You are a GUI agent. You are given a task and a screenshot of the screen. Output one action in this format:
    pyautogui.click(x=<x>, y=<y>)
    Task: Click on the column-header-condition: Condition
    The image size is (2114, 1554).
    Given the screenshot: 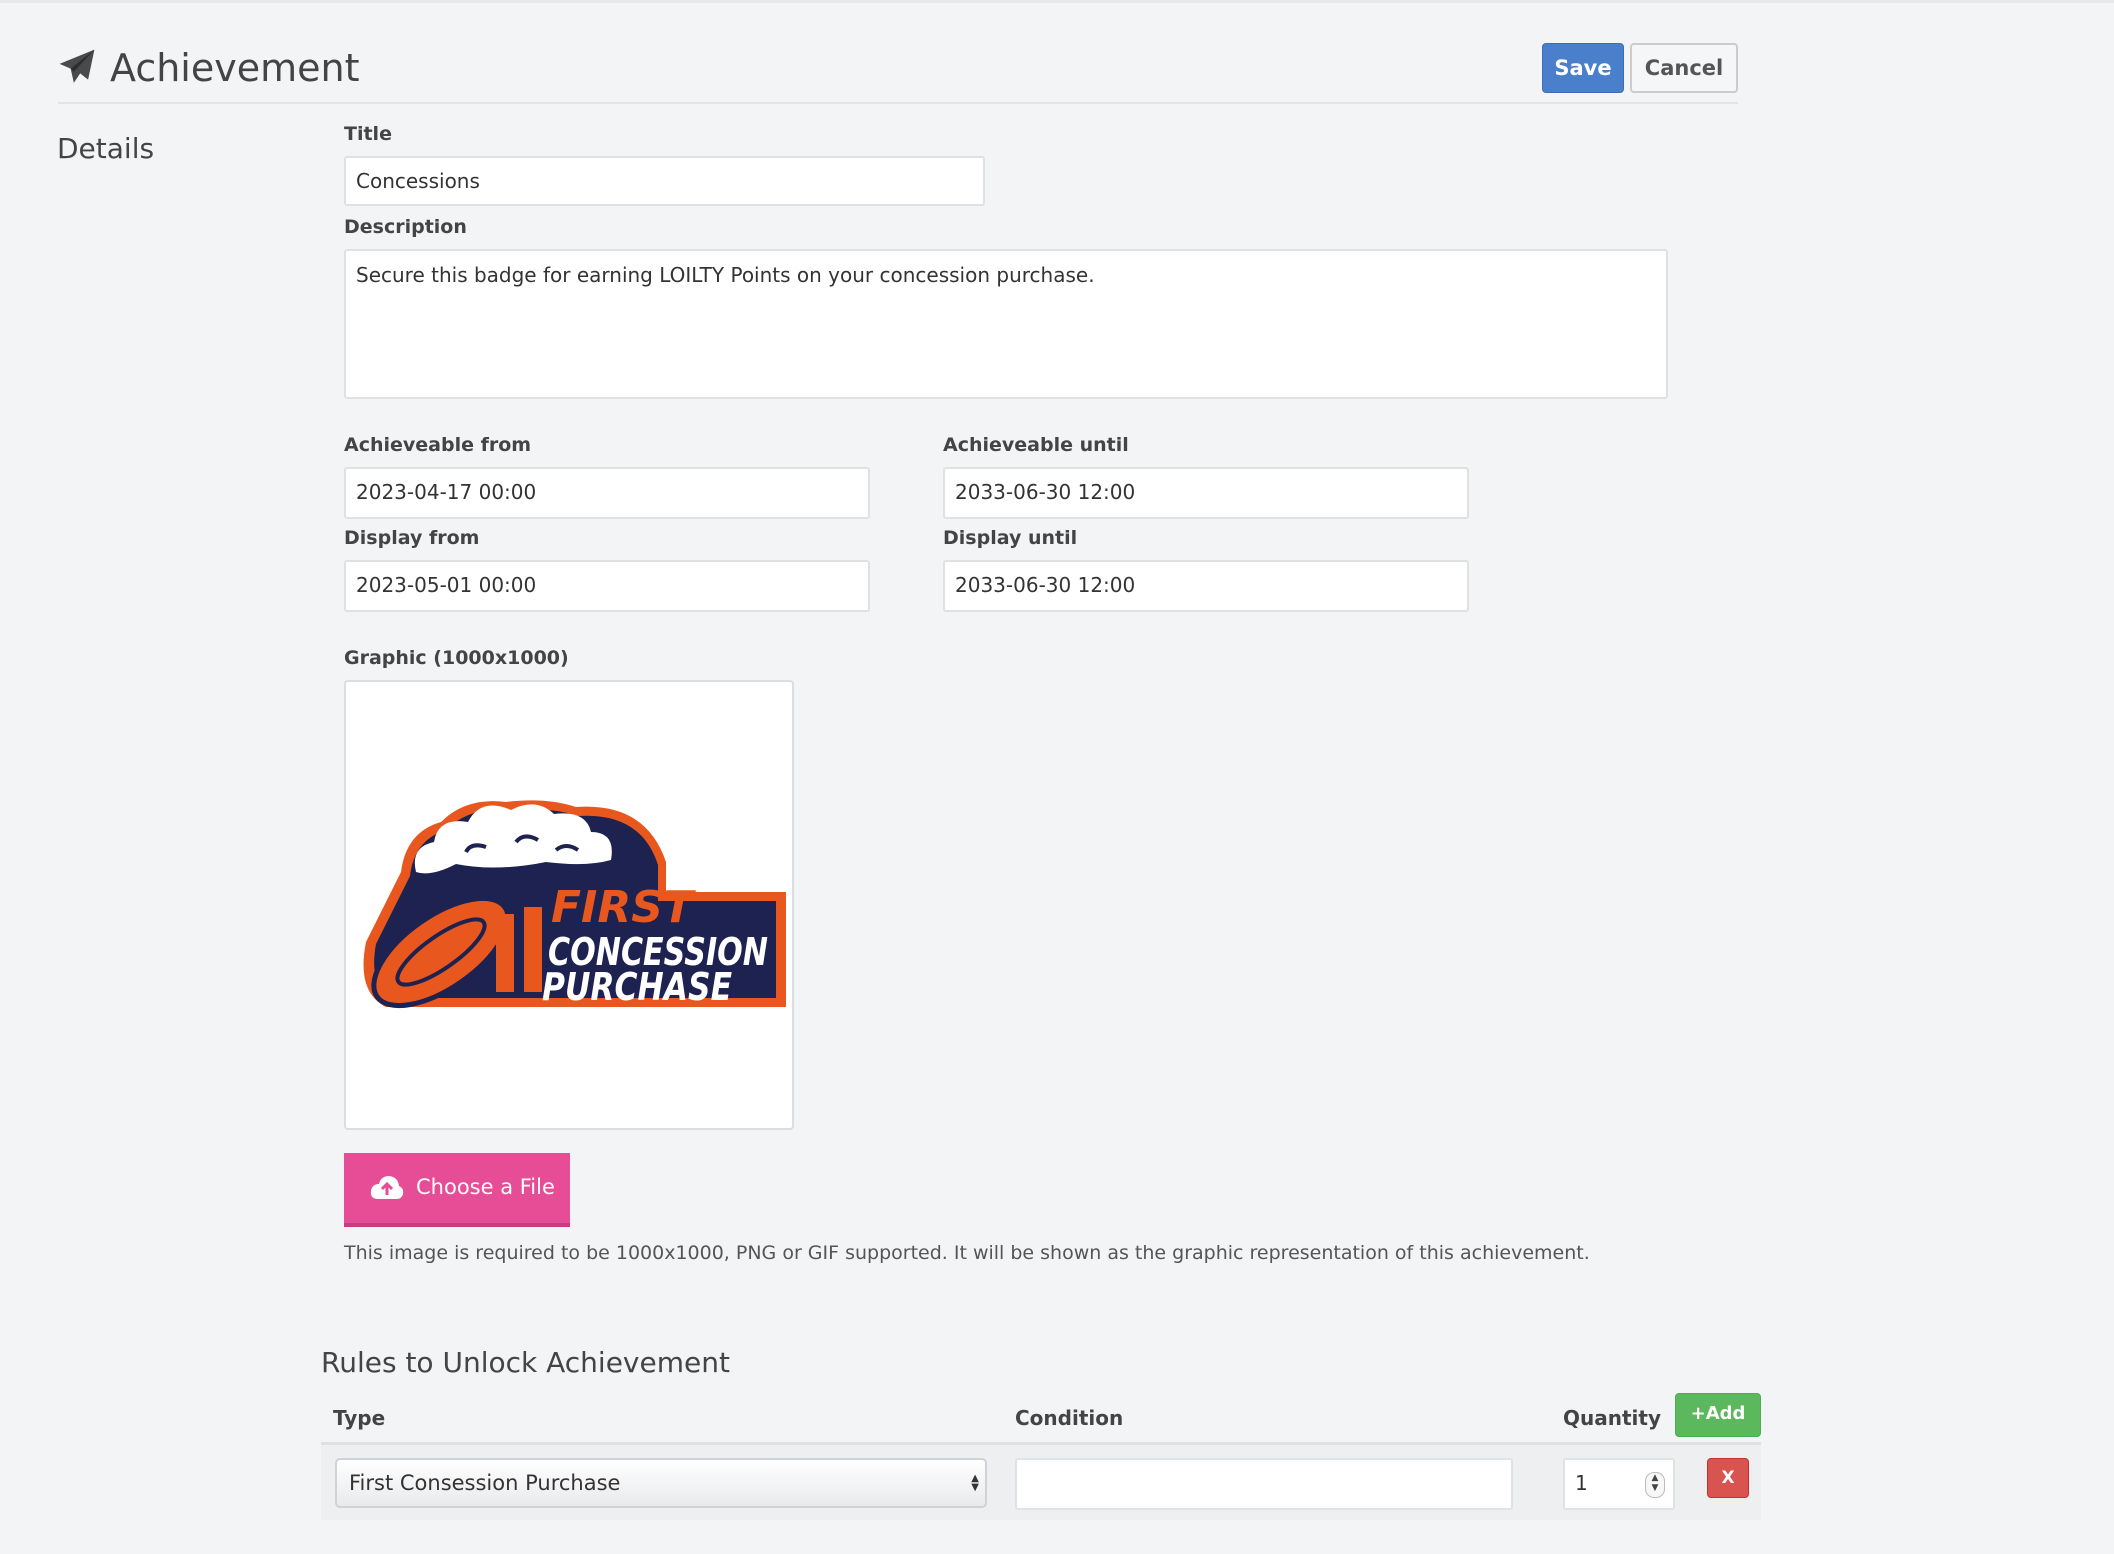 What is the action you would take?
    pyautogui.click(x=1069, y=1418)
    